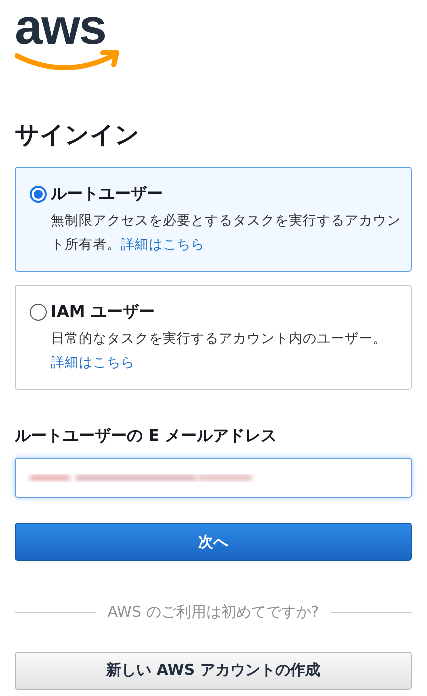 The image size is (427, 696). Describe the element at coordinates (60, 27) in the screenshot. I see `logo-text: aws` at that location.